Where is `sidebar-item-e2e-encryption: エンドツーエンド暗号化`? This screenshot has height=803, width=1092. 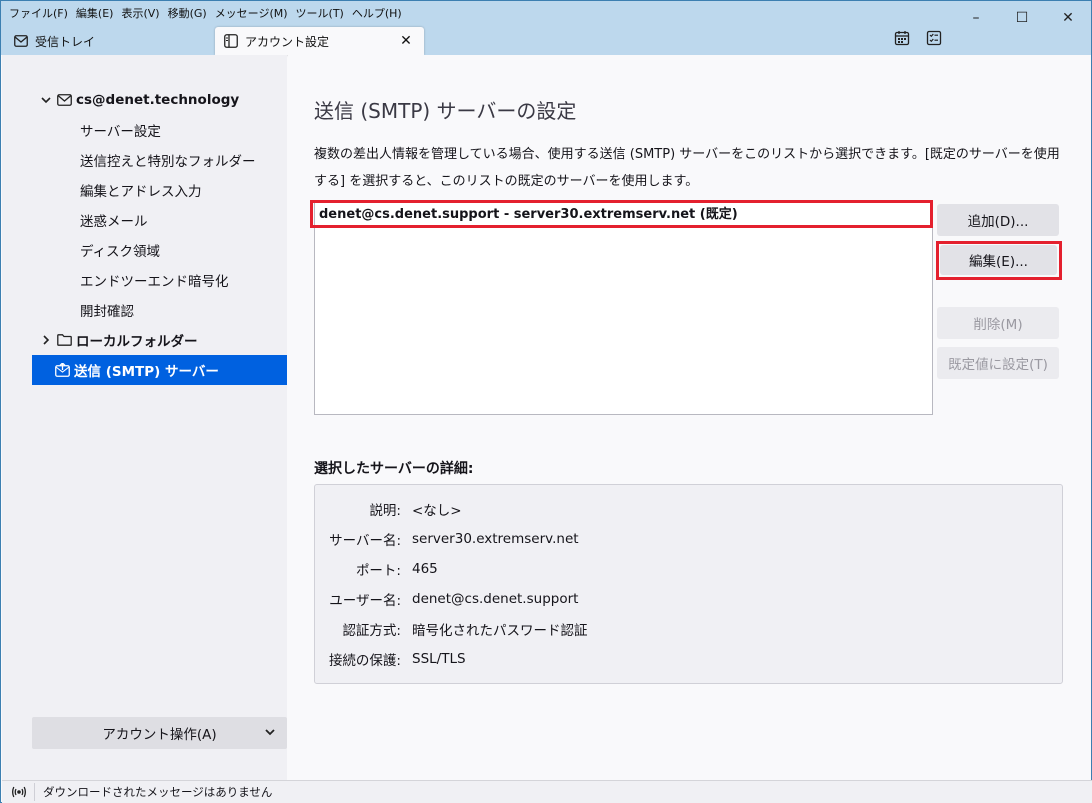
sidebar-item-e2e-encryption: エンドツーエンド暗号化 is located at coordinates (159, 280).